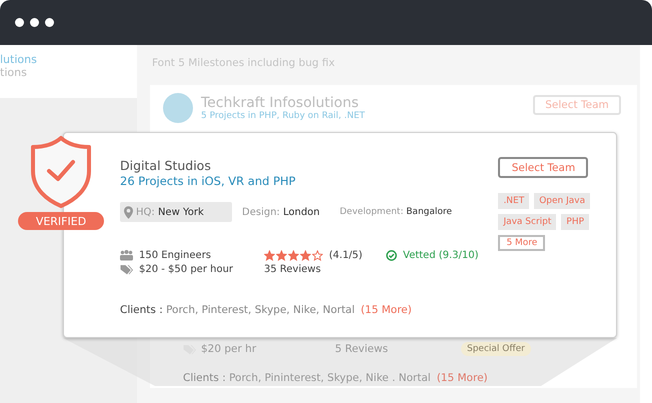 The image size is (652, 403). Describe the element at coordinates (396, 212) in the screenshot. I see `location-text: Development: Bangalore` at that location.